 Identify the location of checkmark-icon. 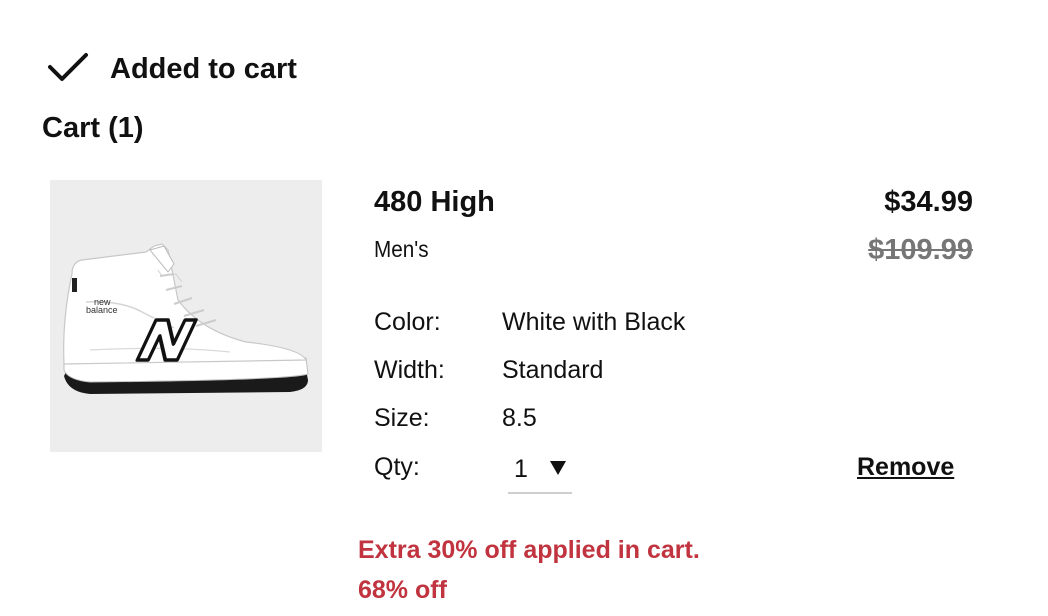
(68, 67).